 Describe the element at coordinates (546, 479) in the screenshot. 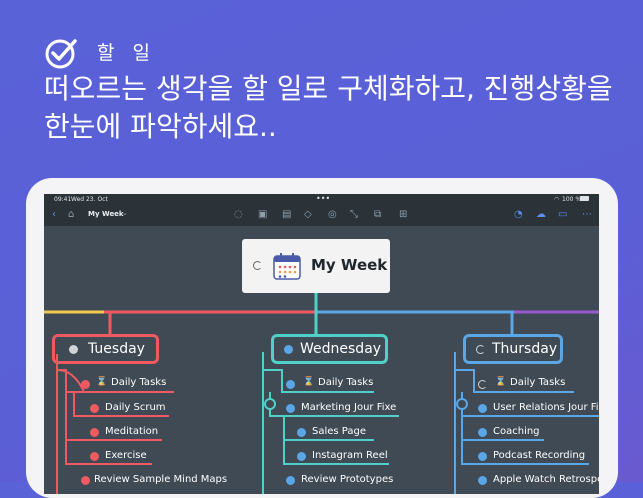

I see `task-item: Apple Watch Retrospective` at that location.